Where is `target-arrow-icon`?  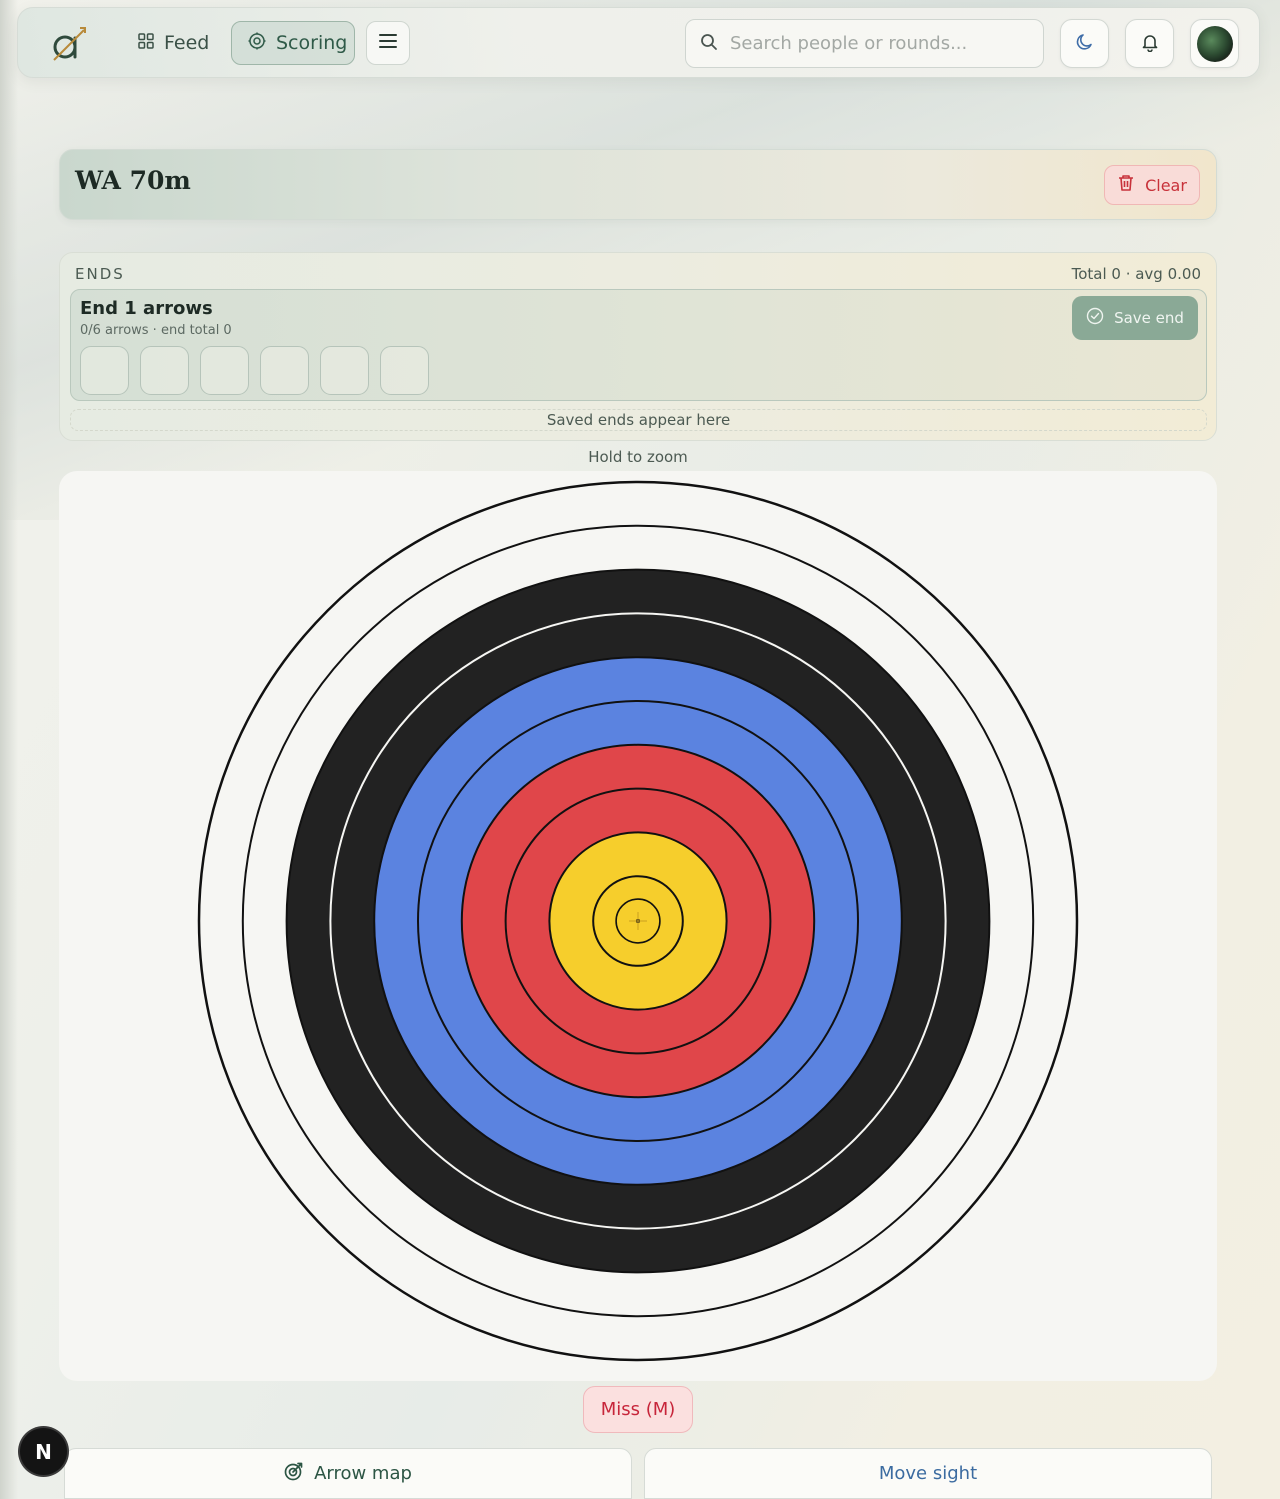
target-arrow-icon is located at coordinates (294, 1473).